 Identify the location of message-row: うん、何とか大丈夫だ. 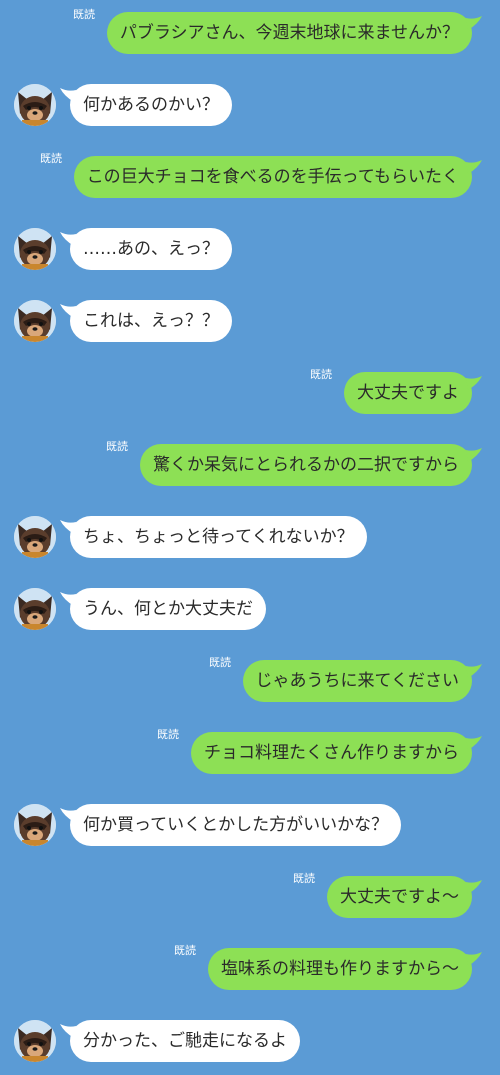
(250, 610).